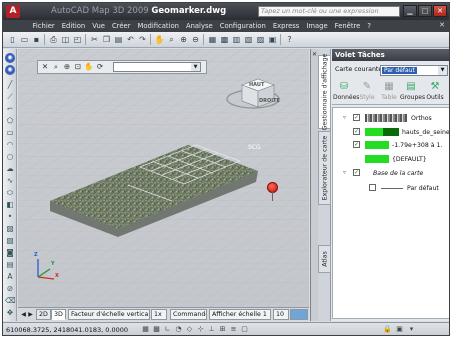 This screenshot has width=454, height=342. I want to click on sheet-set-icon: ▧, so click(248, 39).